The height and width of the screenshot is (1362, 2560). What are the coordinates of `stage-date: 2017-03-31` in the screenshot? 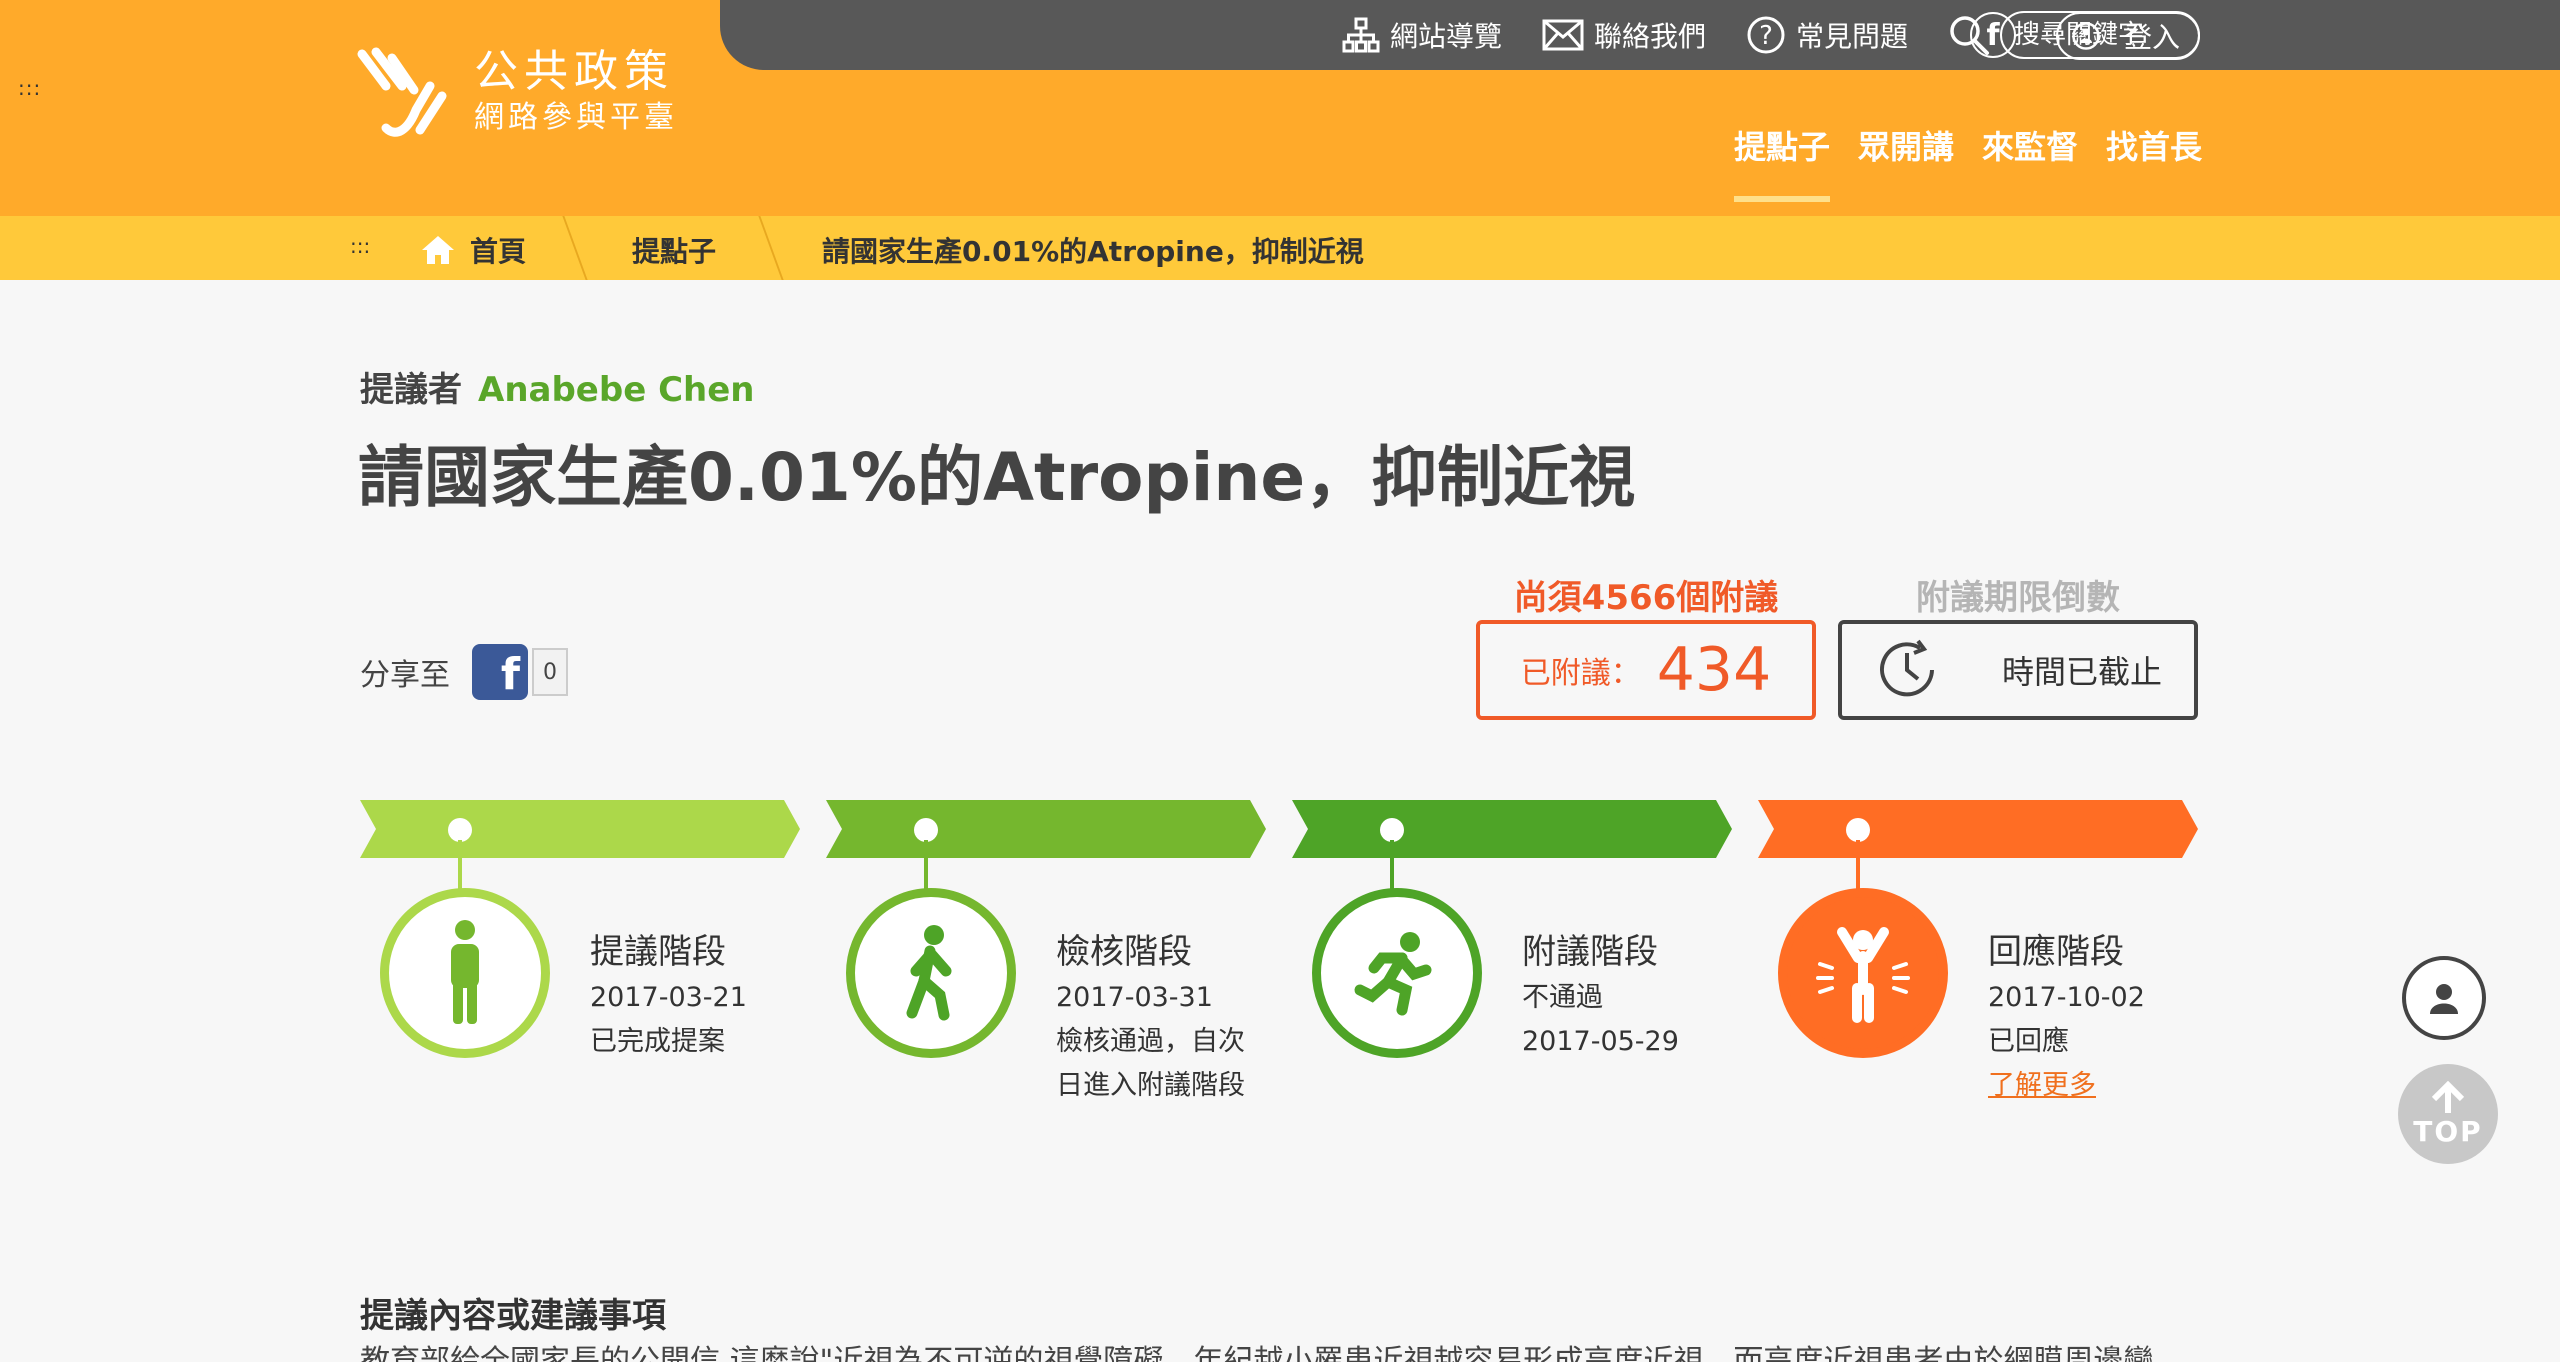 It's located at (1134, 997).